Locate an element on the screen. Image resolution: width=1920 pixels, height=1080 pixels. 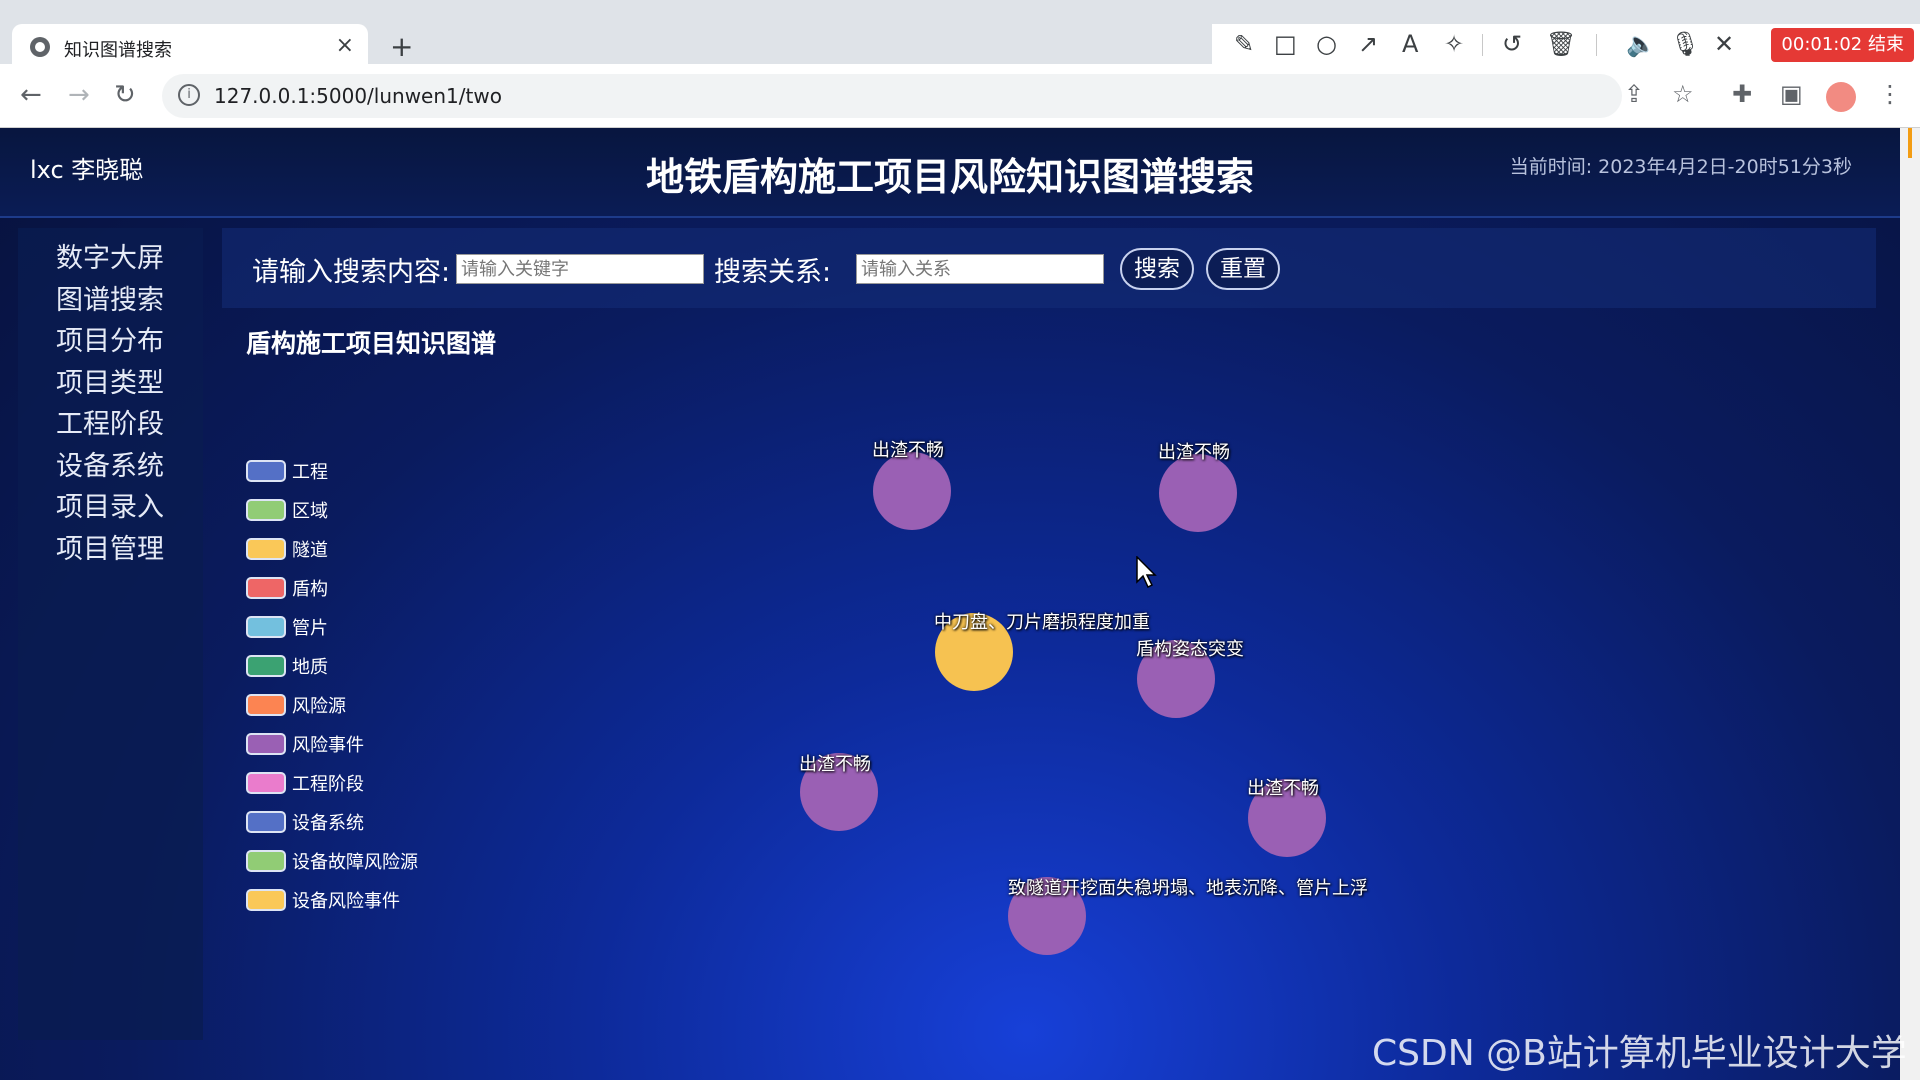
page-scrollbar is located at coordinates (1910, 604).